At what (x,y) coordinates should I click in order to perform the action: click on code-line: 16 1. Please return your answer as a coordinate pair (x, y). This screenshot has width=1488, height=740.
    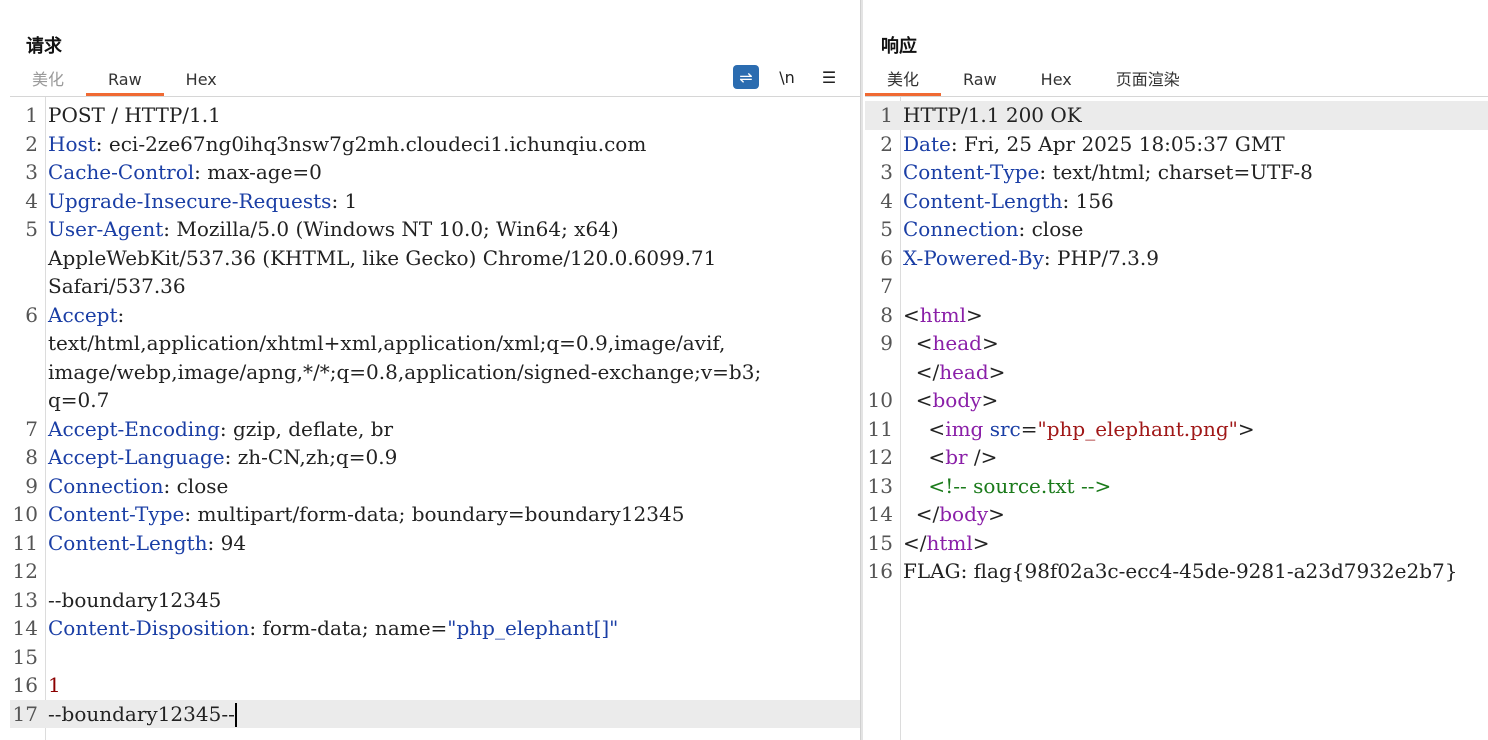
    Looking at the image, I should click on (435, 685).